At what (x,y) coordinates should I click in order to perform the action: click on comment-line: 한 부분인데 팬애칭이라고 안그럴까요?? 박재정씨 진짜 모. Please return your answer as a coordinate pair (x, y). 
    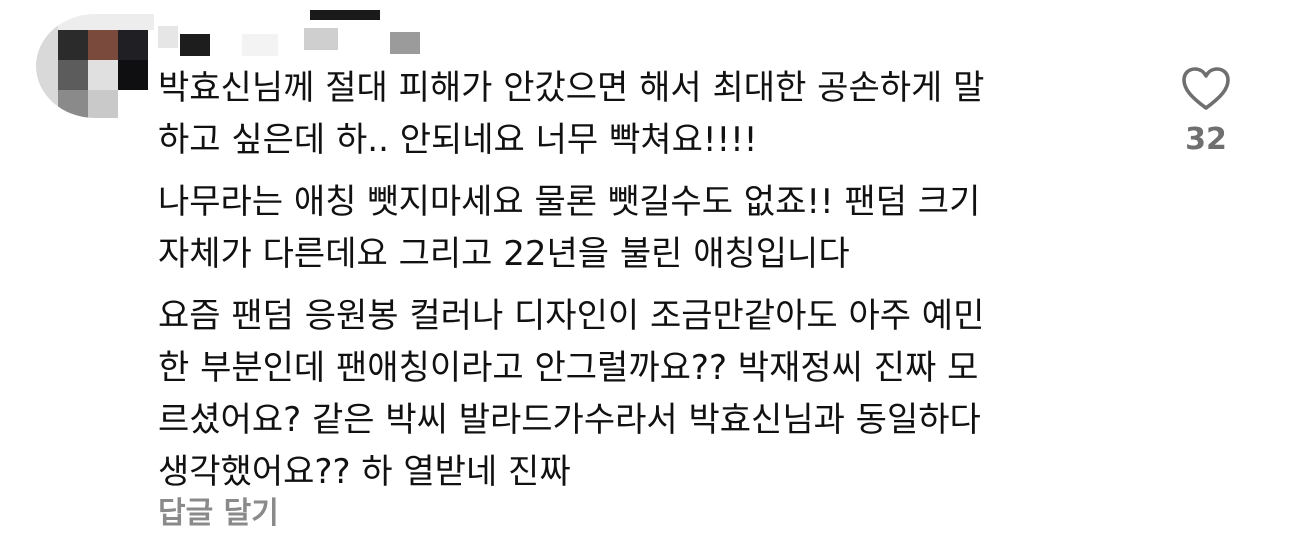
    Looking at the image, I should click on (568, 368).